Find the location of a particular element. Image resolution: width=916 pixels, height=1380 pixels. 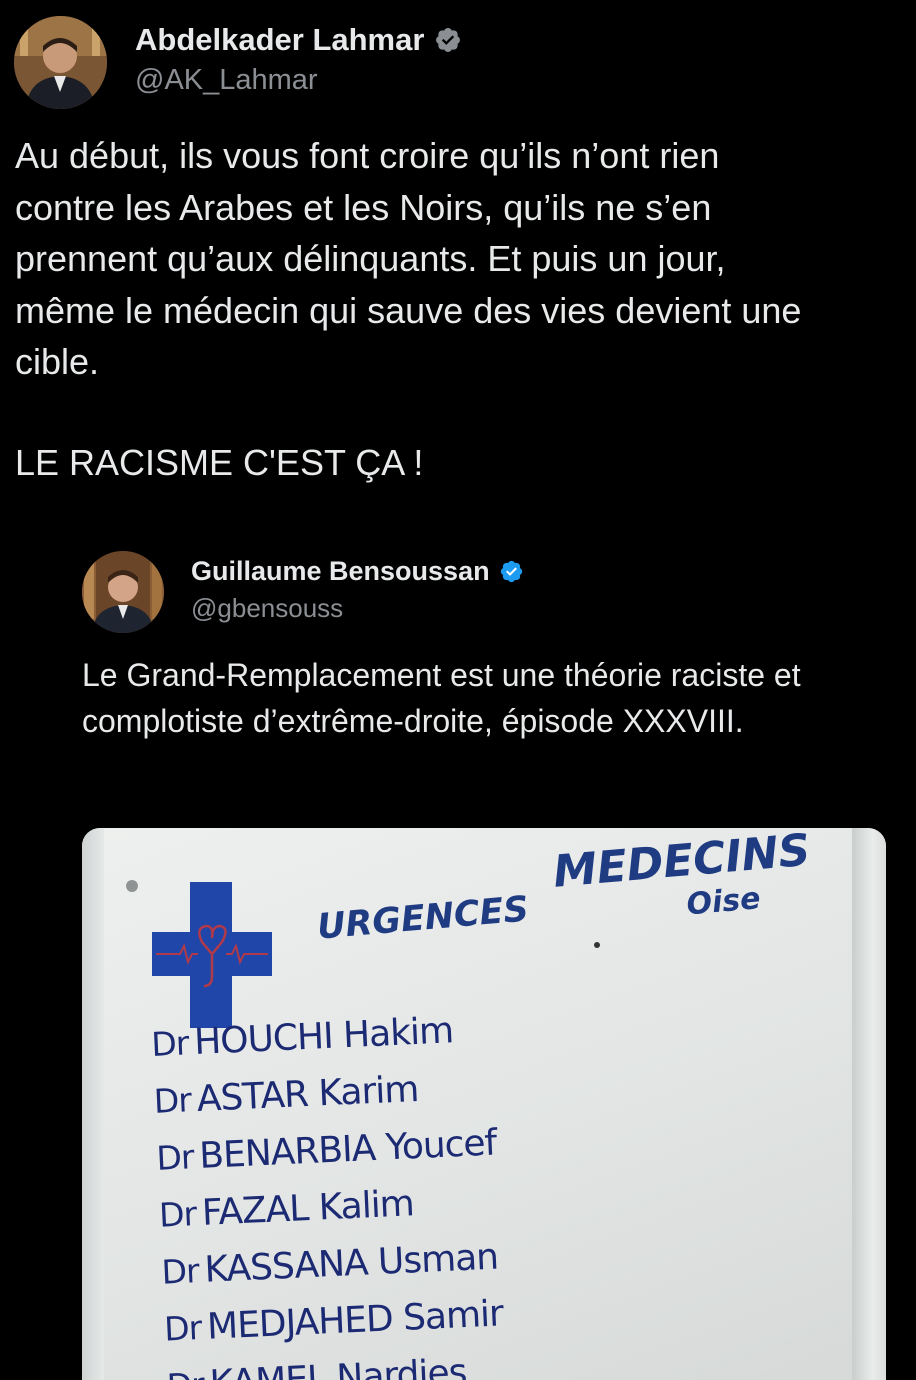

tweet-text-emphasis: LE RACISME C'EST ÇA ! is located at coordinates (219, 462).